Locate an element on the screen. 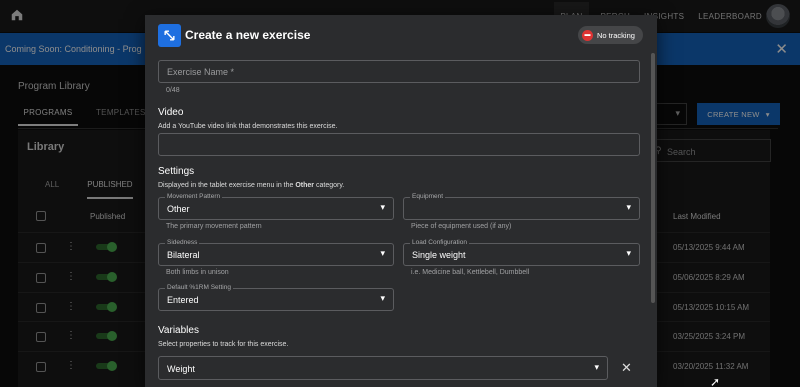 The width and height of the screenshot is (800, 387). dialog-scrollbar is located at coordinates (653, 178).